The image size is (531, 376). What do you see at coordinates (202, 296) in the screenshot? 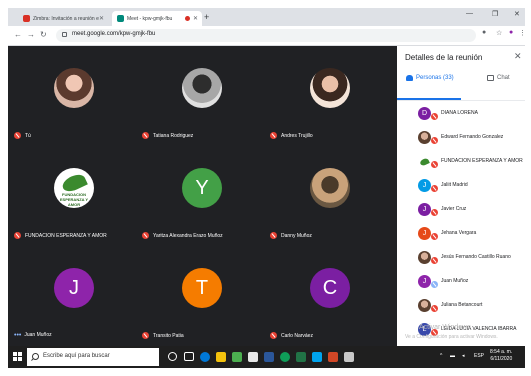
I see `video-tile: T Transito Patia` at bounding box center [202, 296].